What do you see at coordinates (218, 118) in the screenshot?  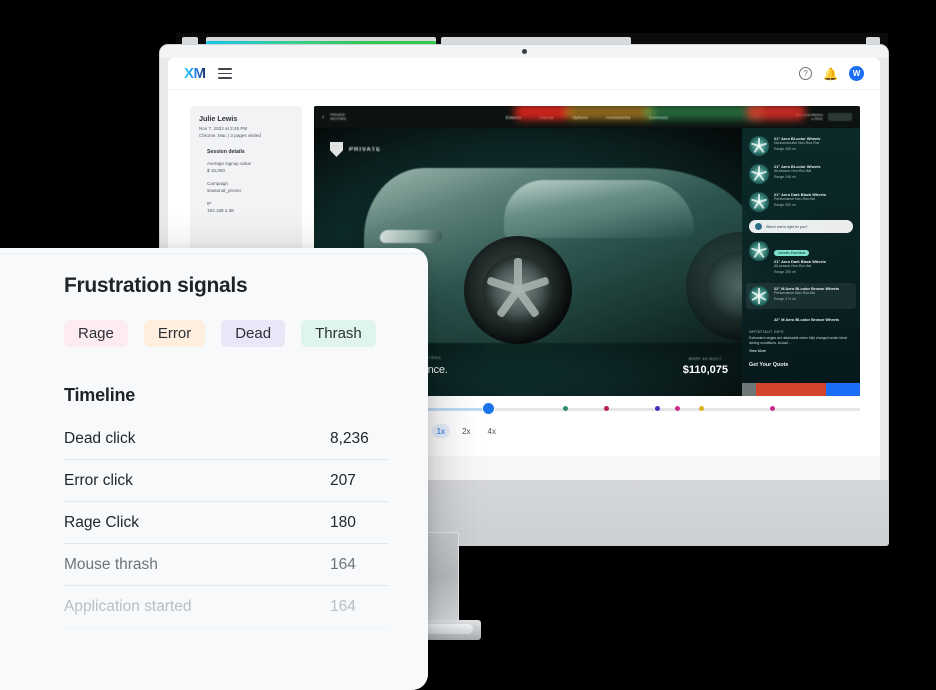 I see `session-visitor-name: Julie Lewis` at bounding box center [218, 118].